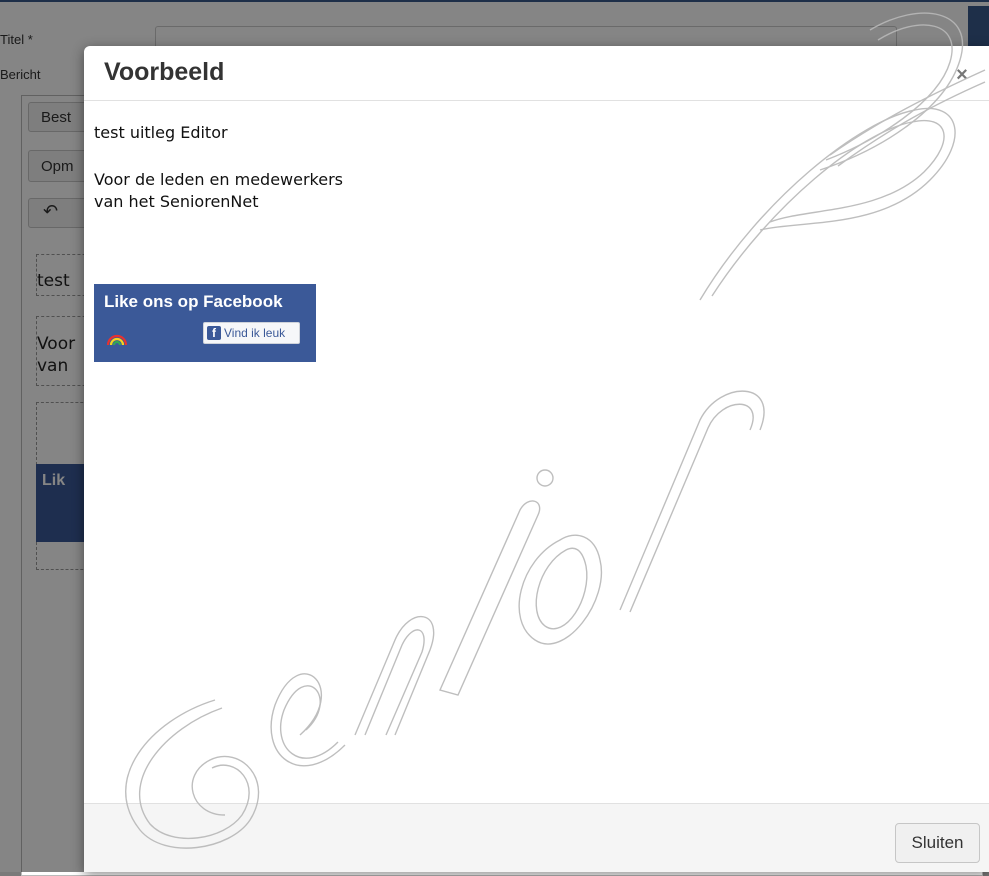 This screenshot has height=876, width=989. I want to click on dialog-header: Voorbeeld ×, so click(536, 73).